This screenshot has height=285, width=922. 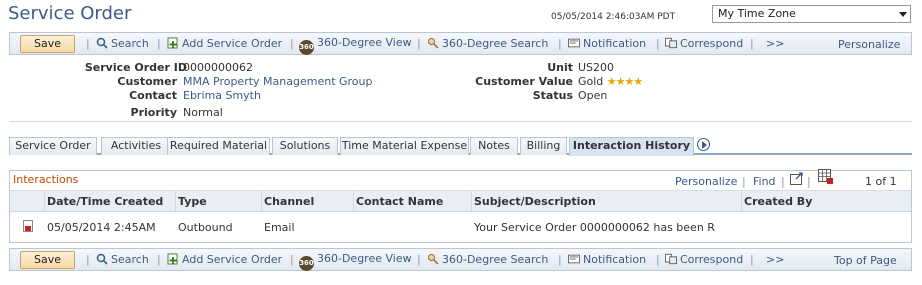 I want to click on grid-personalize-link: Personalize, so click(x=706, y=181).